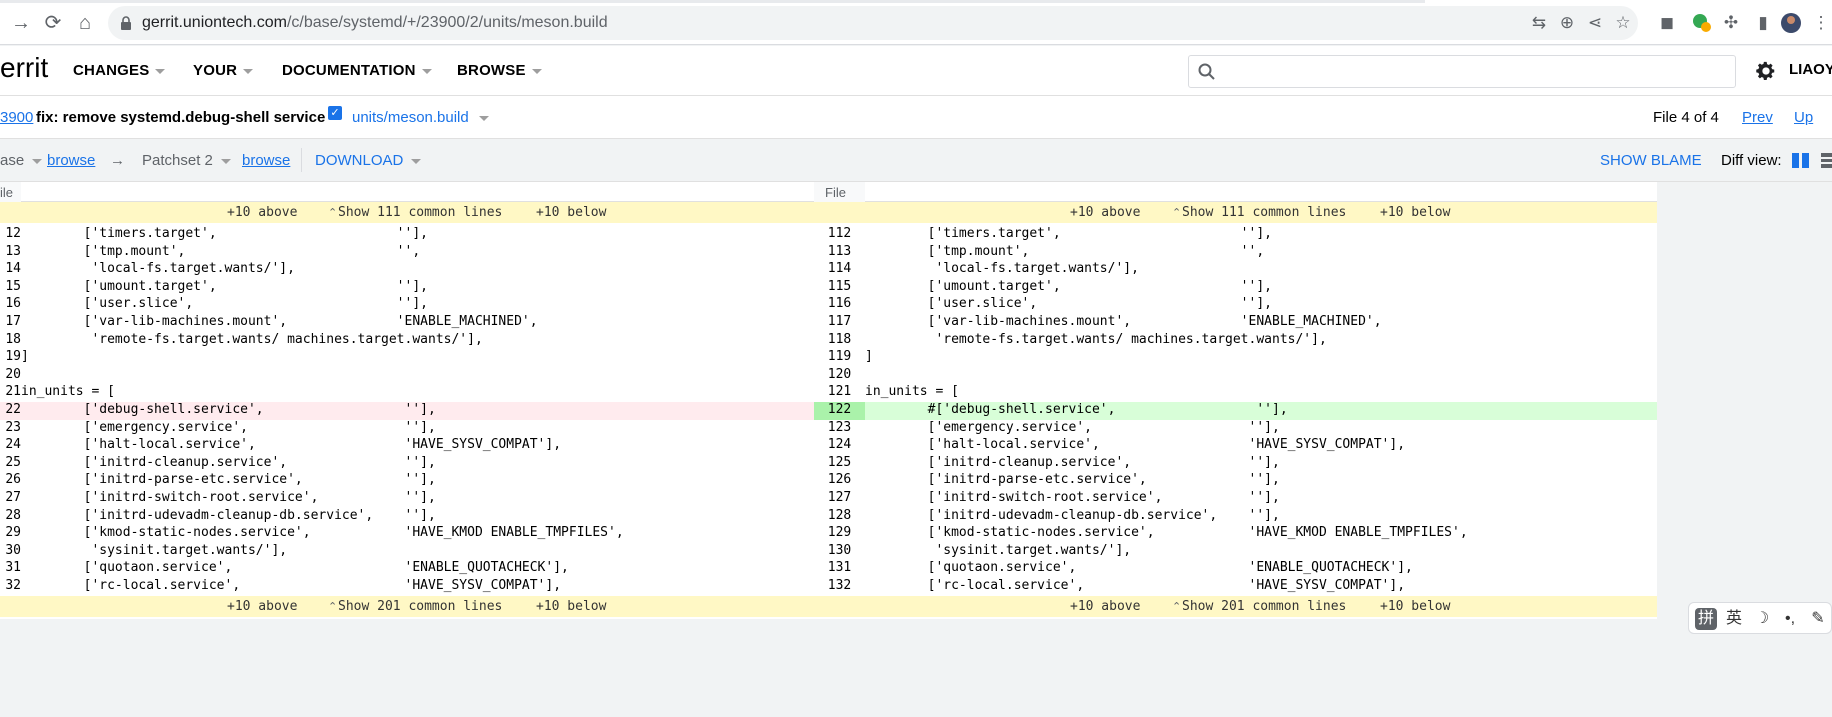  Describe the element at coordinates (10, 499) in the screenshot. I see `left-line-number: 27` at that location.